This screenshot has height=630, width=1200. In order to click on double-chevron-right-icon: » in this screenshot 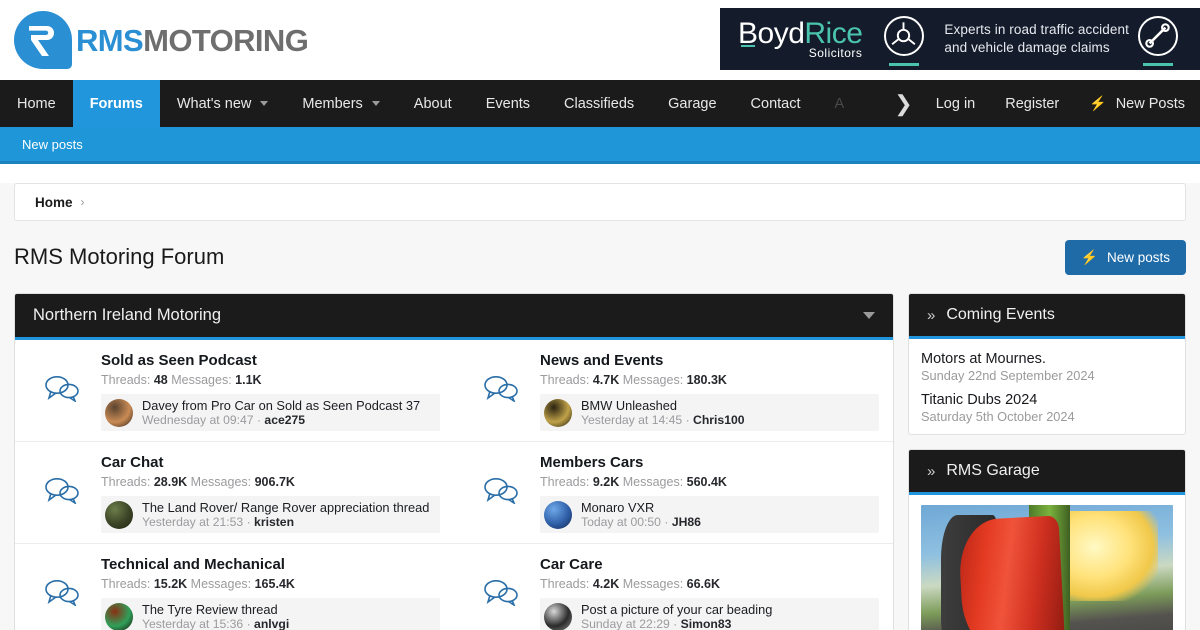, I will do `click(931, 471)`.